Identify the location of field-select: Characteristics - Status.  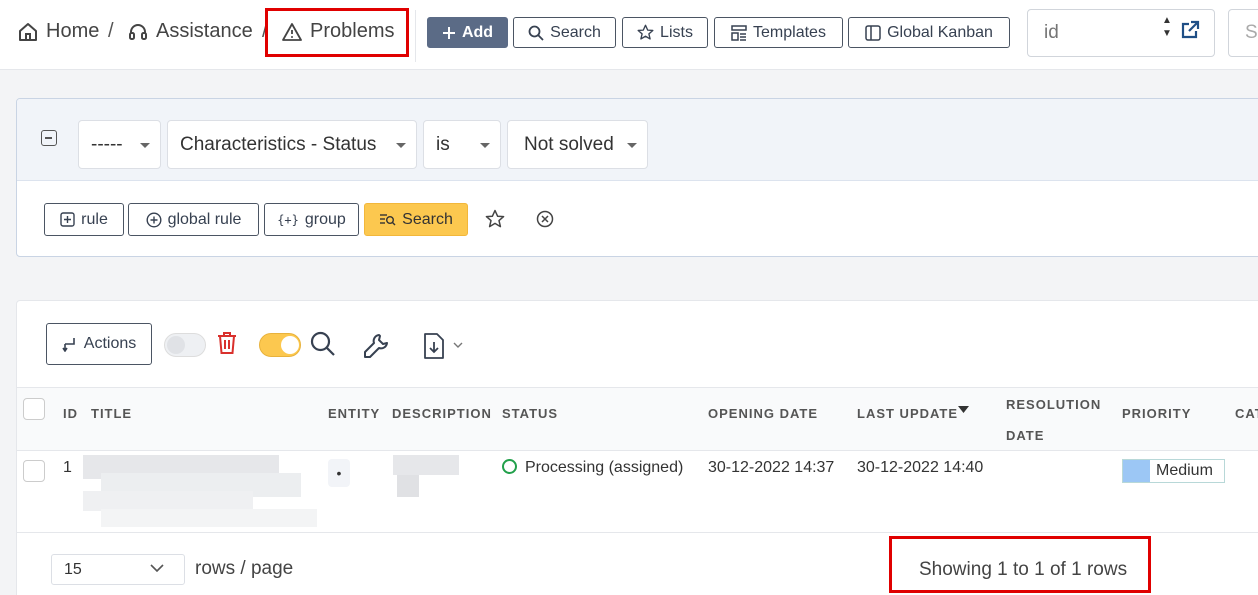
(292, 144).